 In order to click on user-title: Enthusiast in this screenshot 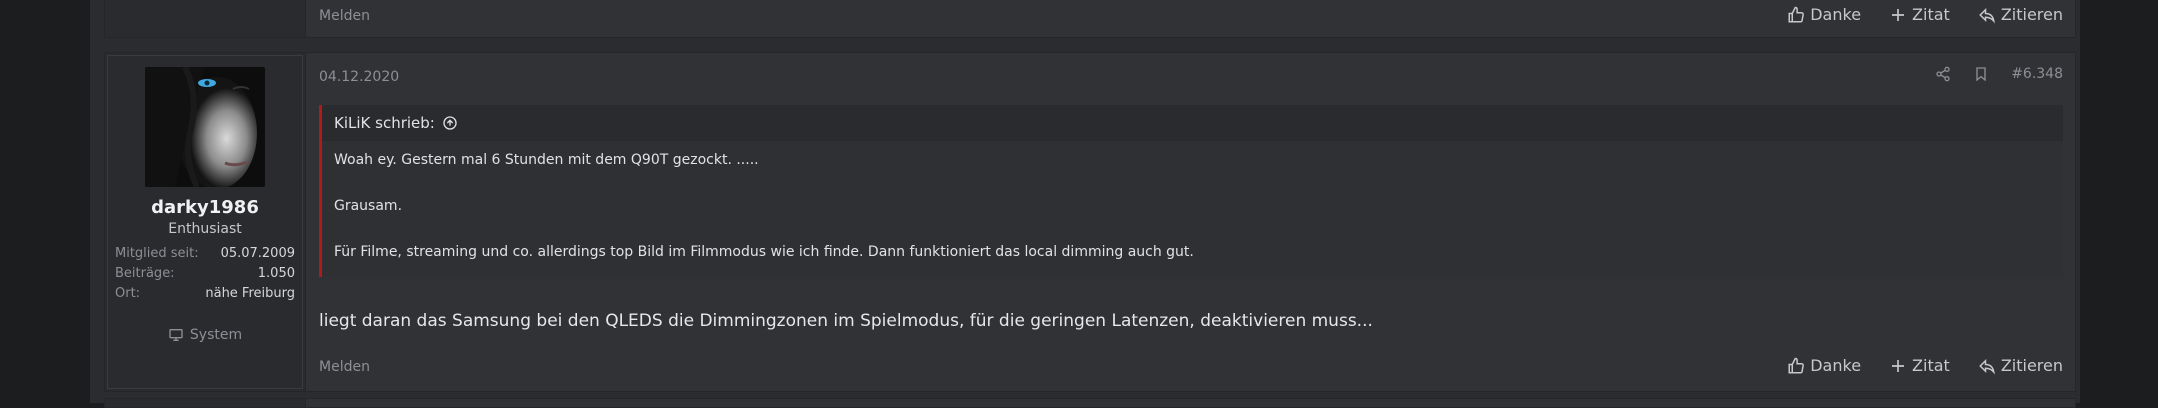, I will do `click(205, 229)`.